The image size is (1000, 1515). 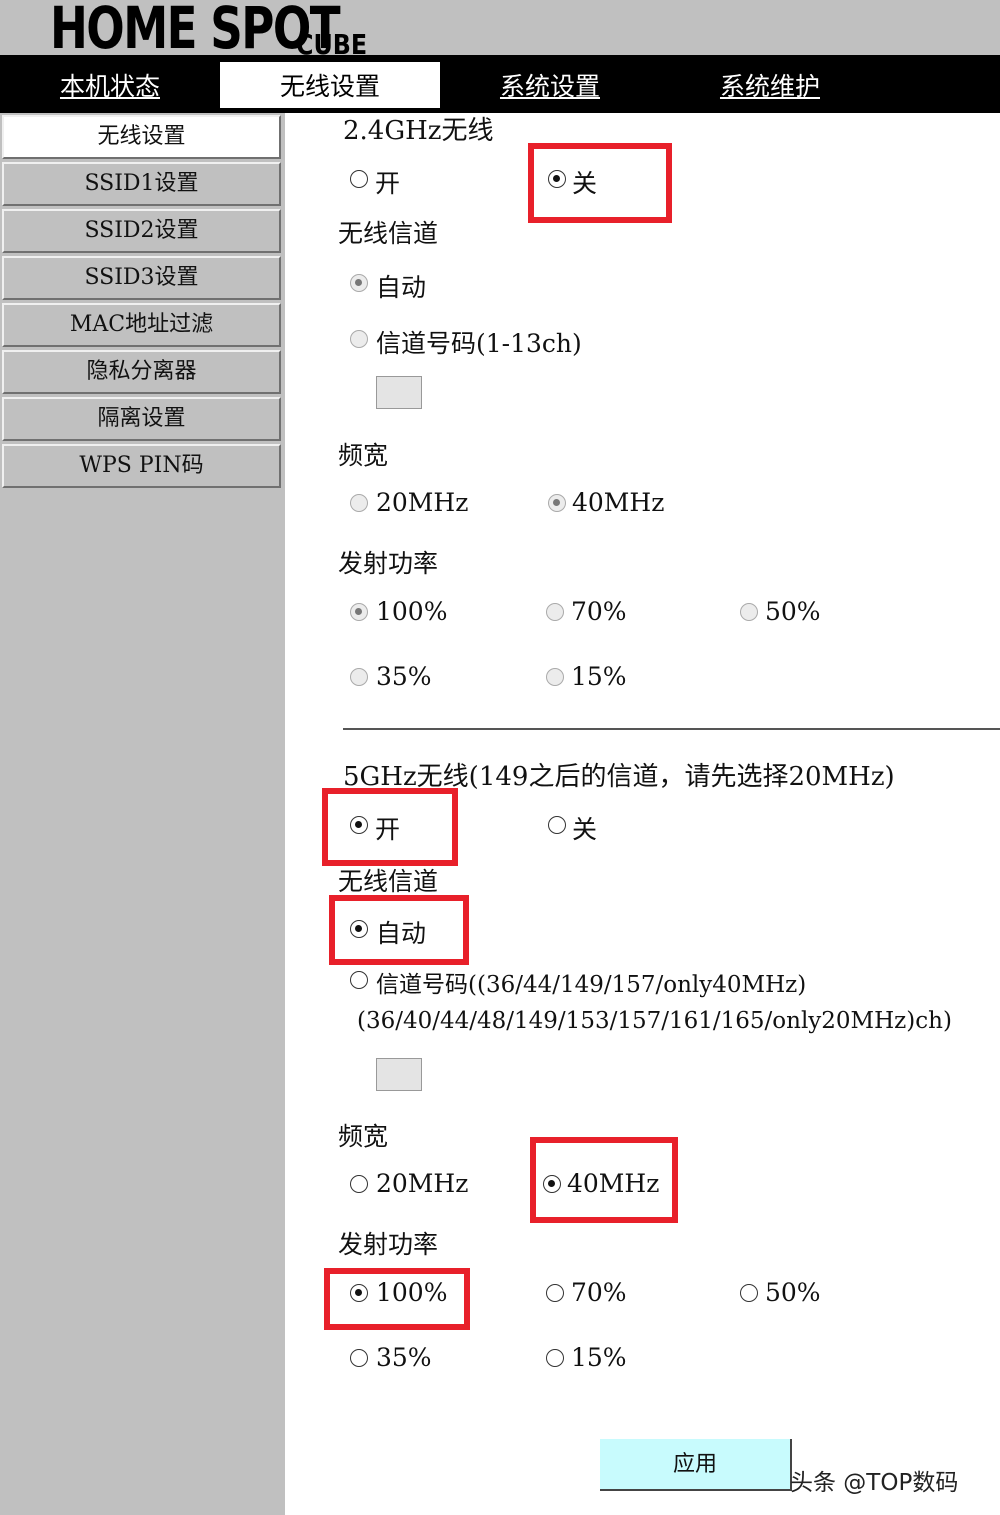 What do you see at coordinates (422, 1183) in the screenshot?
I see `band5-bw20-label: 20MHz` at bounding box center [422, 1183].